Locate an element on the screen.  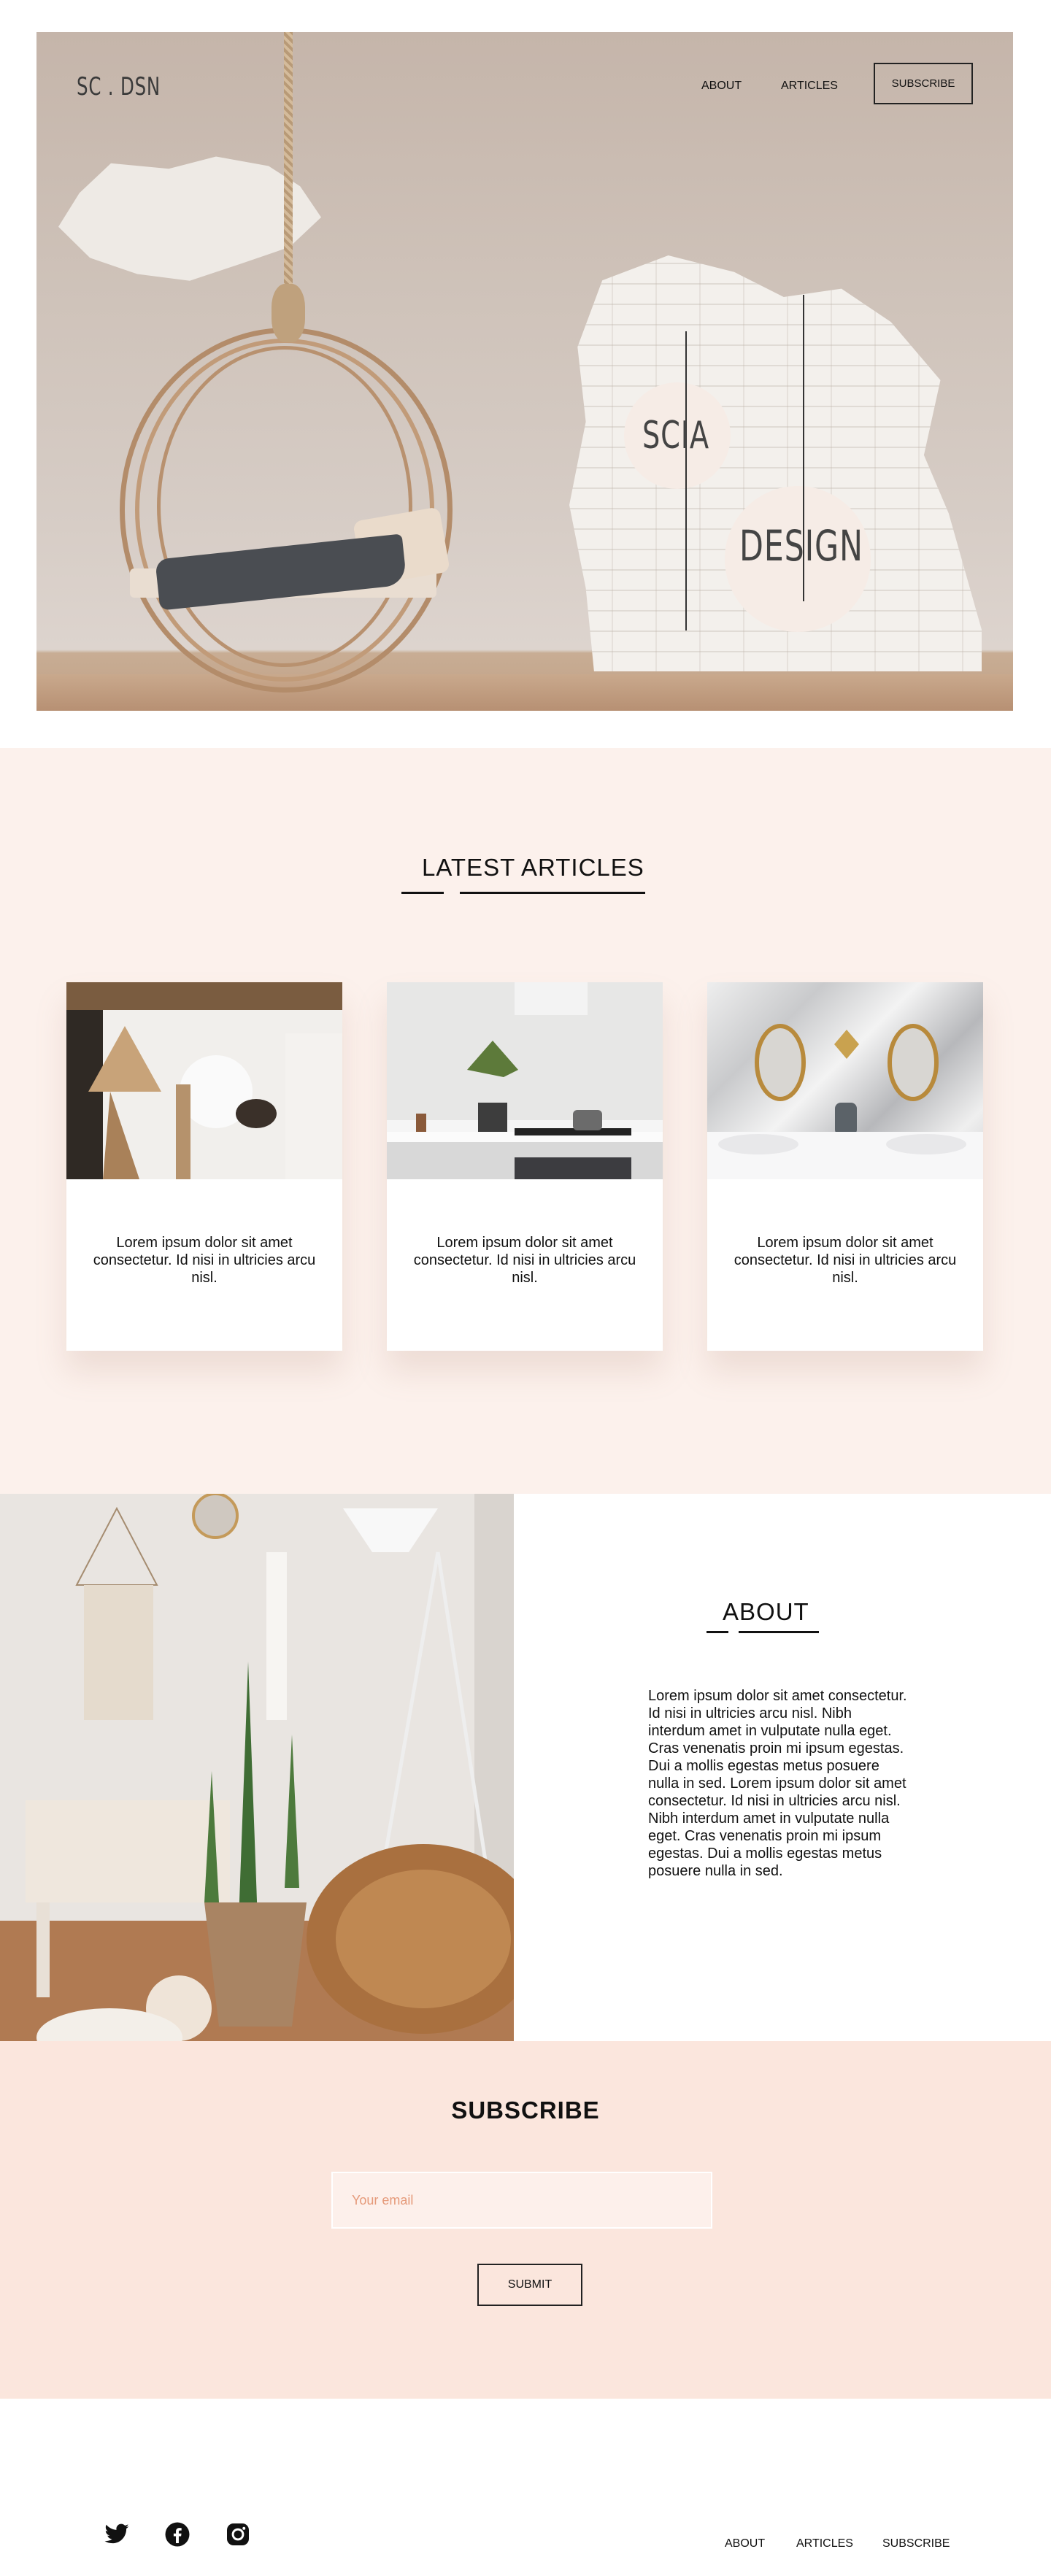
swing-ring is located at coordinates (284, 506).